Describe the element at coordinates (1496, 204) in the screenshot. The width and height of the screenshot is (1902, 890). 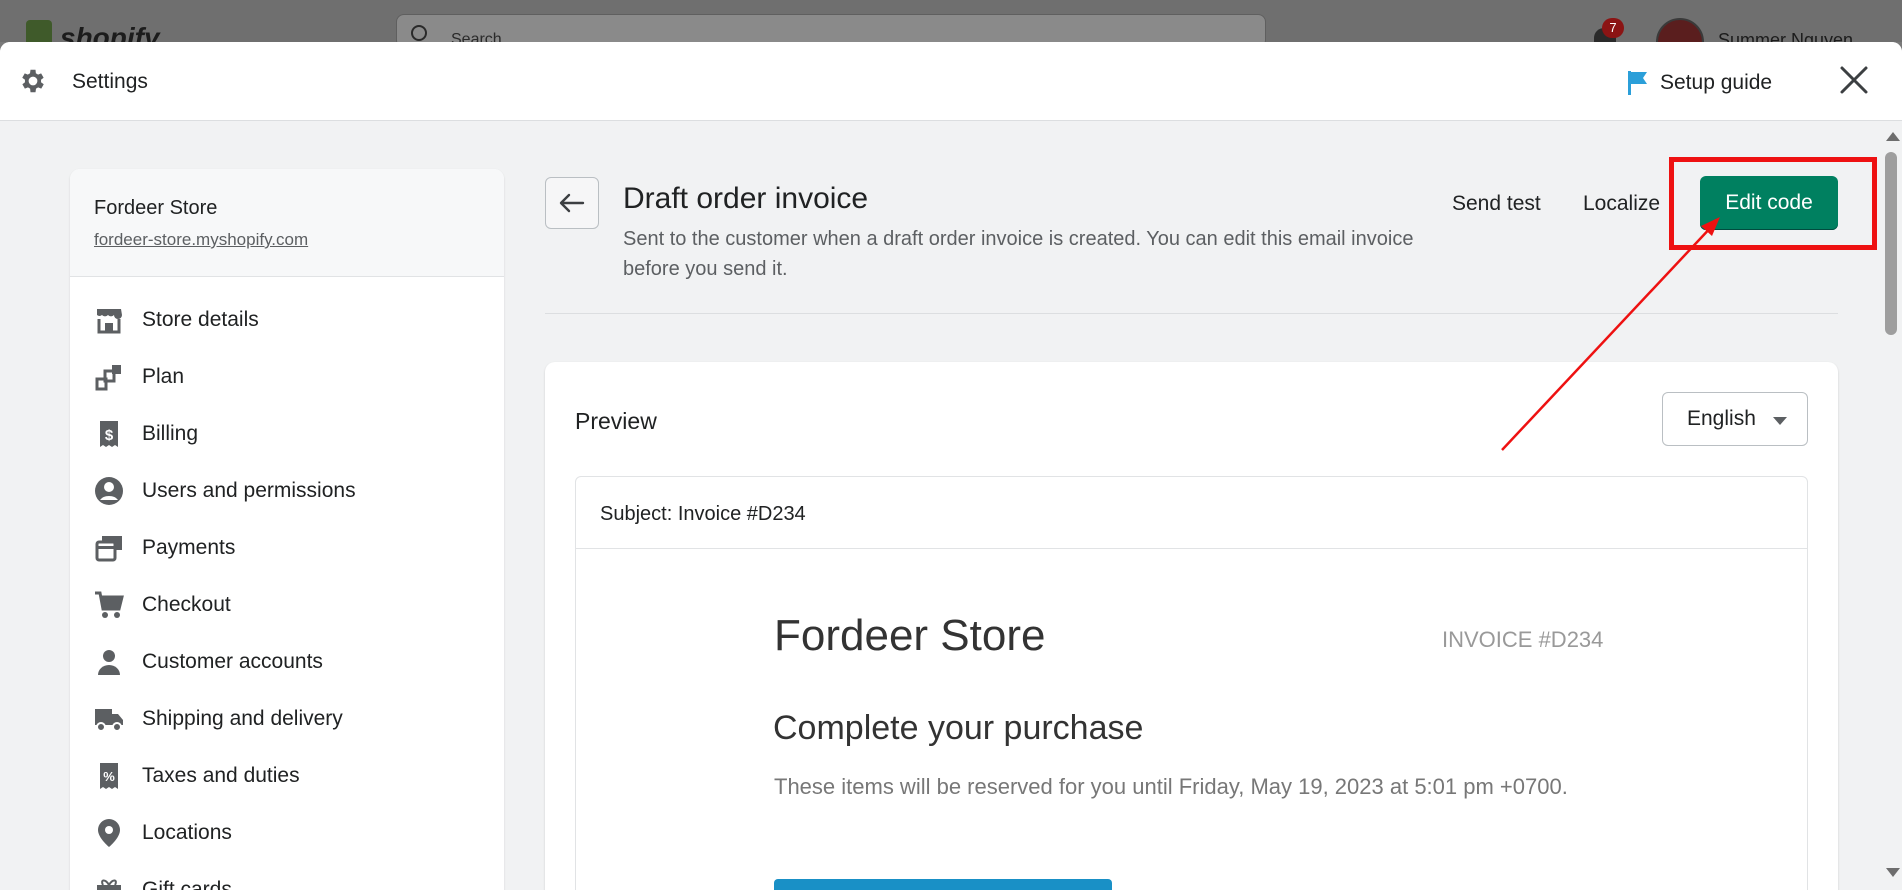
I see `send-test-button: Send test` at that location.